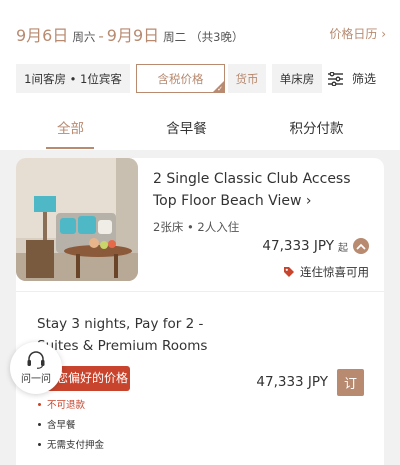 The width and height of the screenshot is (400, 465). Describe the element at coordinates (292, 382) in the screenshot. I see `rate-price: 47,333 JPY` at that location.